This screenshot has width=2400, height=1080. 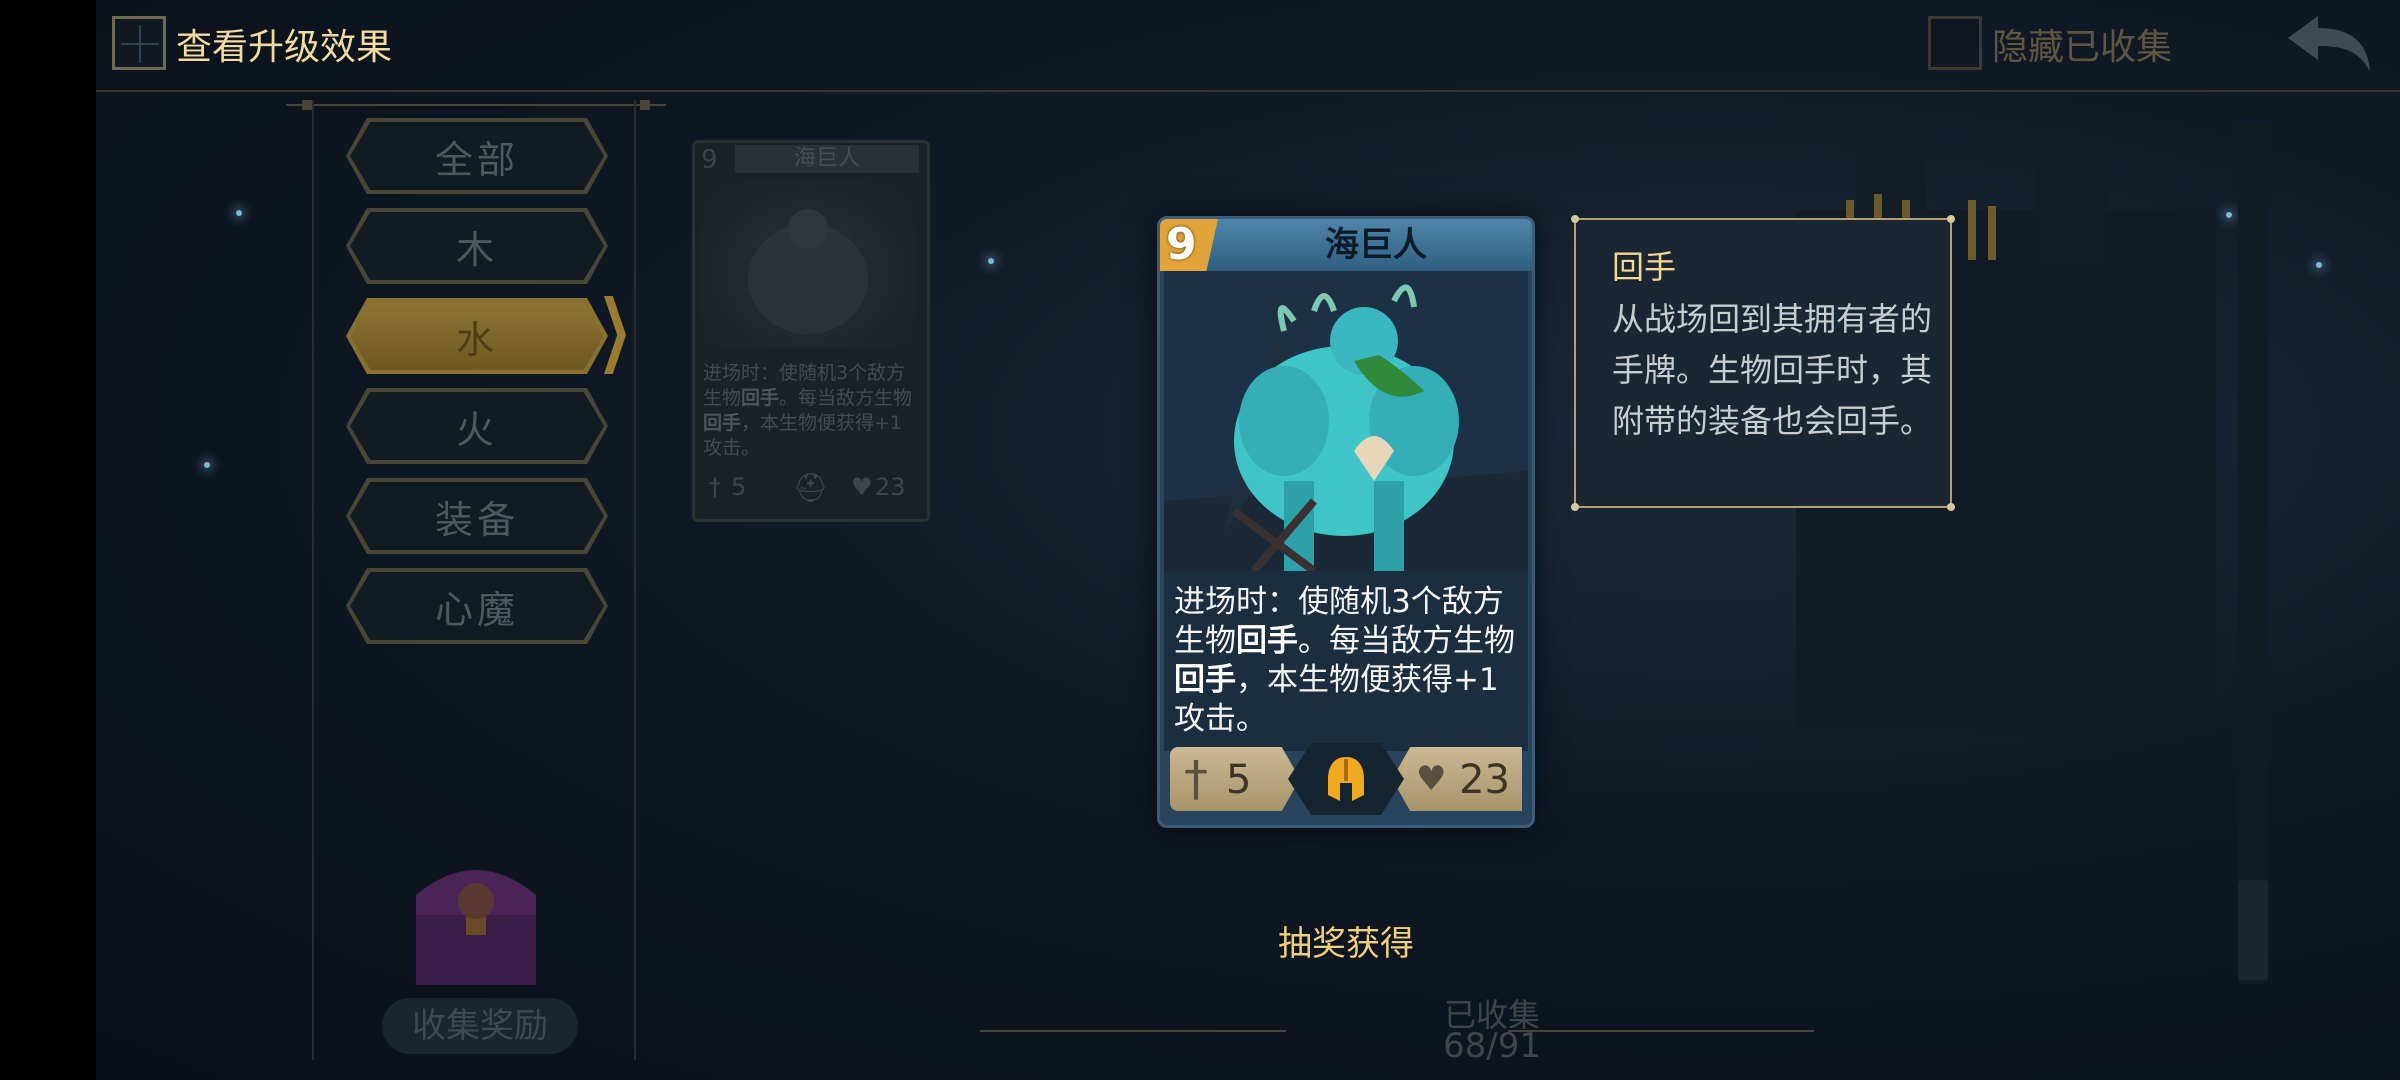 What do you see at coordinates (476, 609) in the screenshot?
I see `tab-label: 心魔` at bounding box center [476, 609].